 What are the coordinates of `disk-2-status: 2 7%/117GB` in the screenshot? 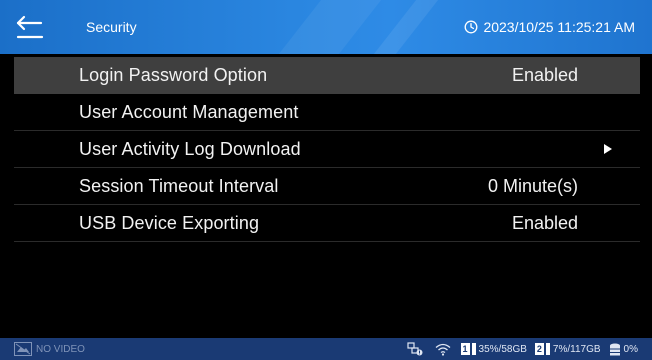 It's located at (567, 349).